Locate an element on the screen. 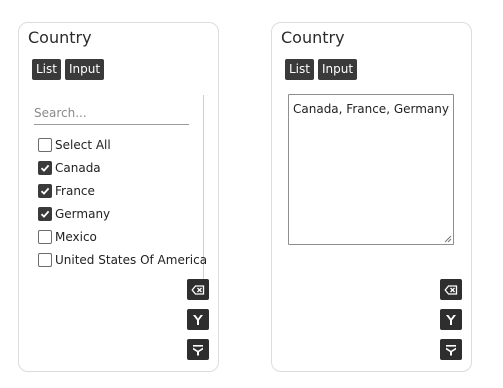 Image resolution: width=503 pixels, height=388 pixels. option-label: Germany is located at coordinates (83, 213).